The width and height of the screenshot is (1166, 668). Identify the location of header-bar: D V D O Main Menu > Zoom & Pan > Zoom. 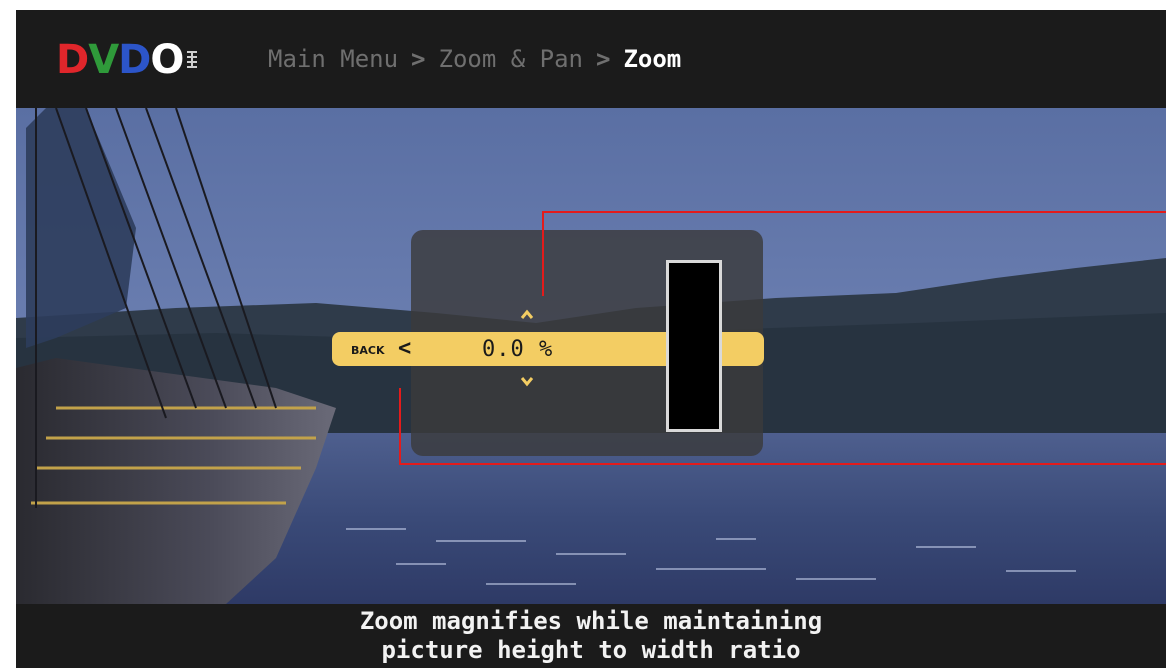
(591, 59).